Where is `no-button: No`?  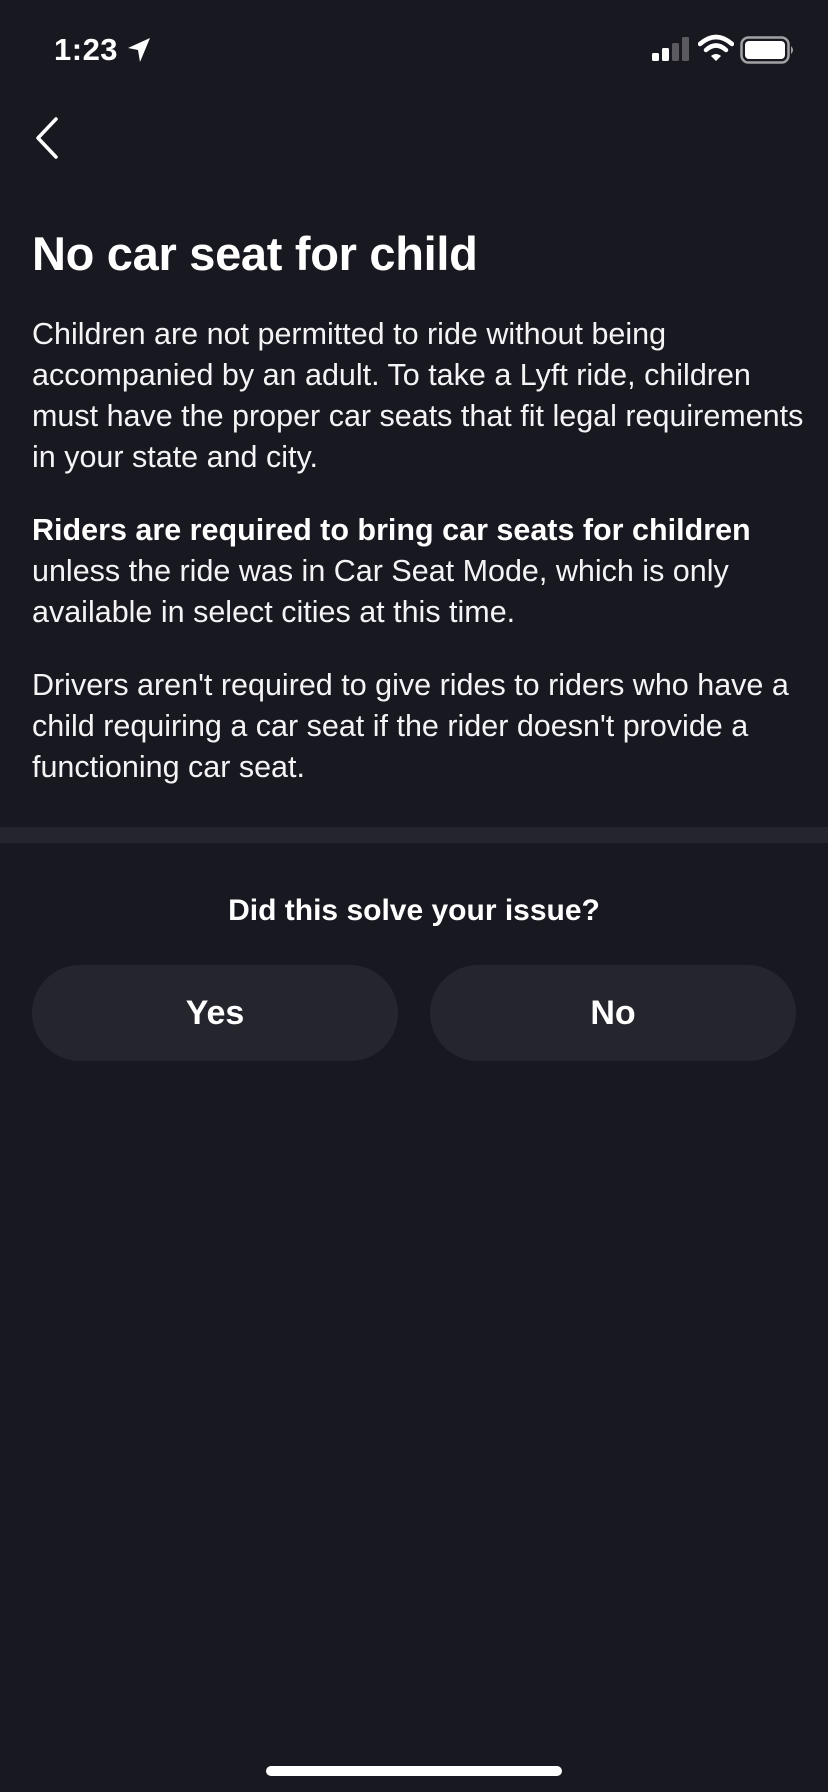
no-button: No is located at coordinates (613, 1013).